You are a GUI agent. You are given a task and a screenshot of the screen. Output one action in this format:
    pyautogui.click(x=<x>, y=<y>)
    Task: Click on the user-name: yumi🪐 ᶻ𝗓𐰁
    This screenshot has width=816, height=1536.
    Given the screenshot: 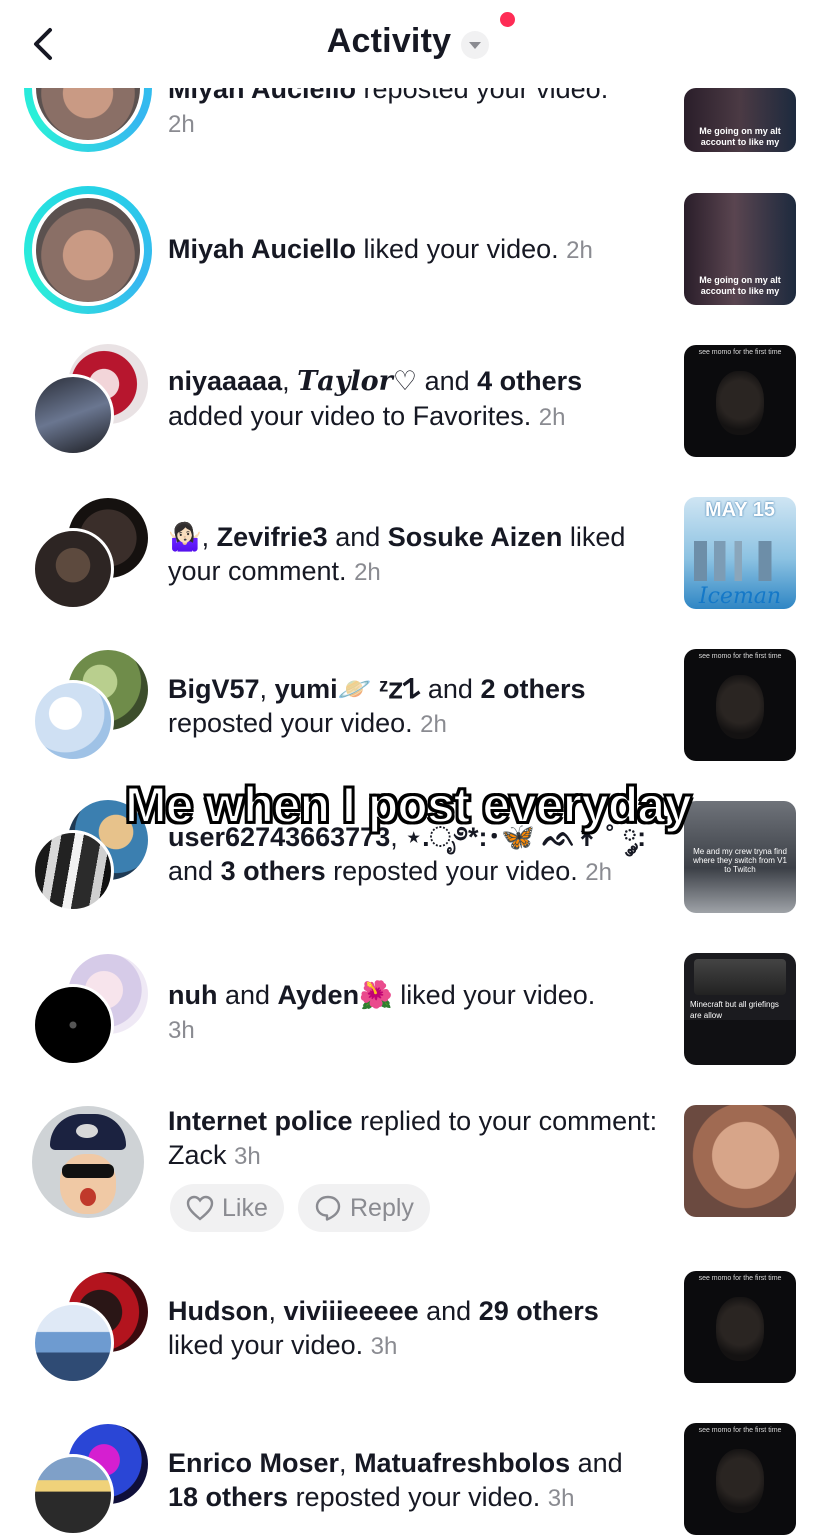 What is the action you would take?
    pyautogui.click(x=348, y=689)
    